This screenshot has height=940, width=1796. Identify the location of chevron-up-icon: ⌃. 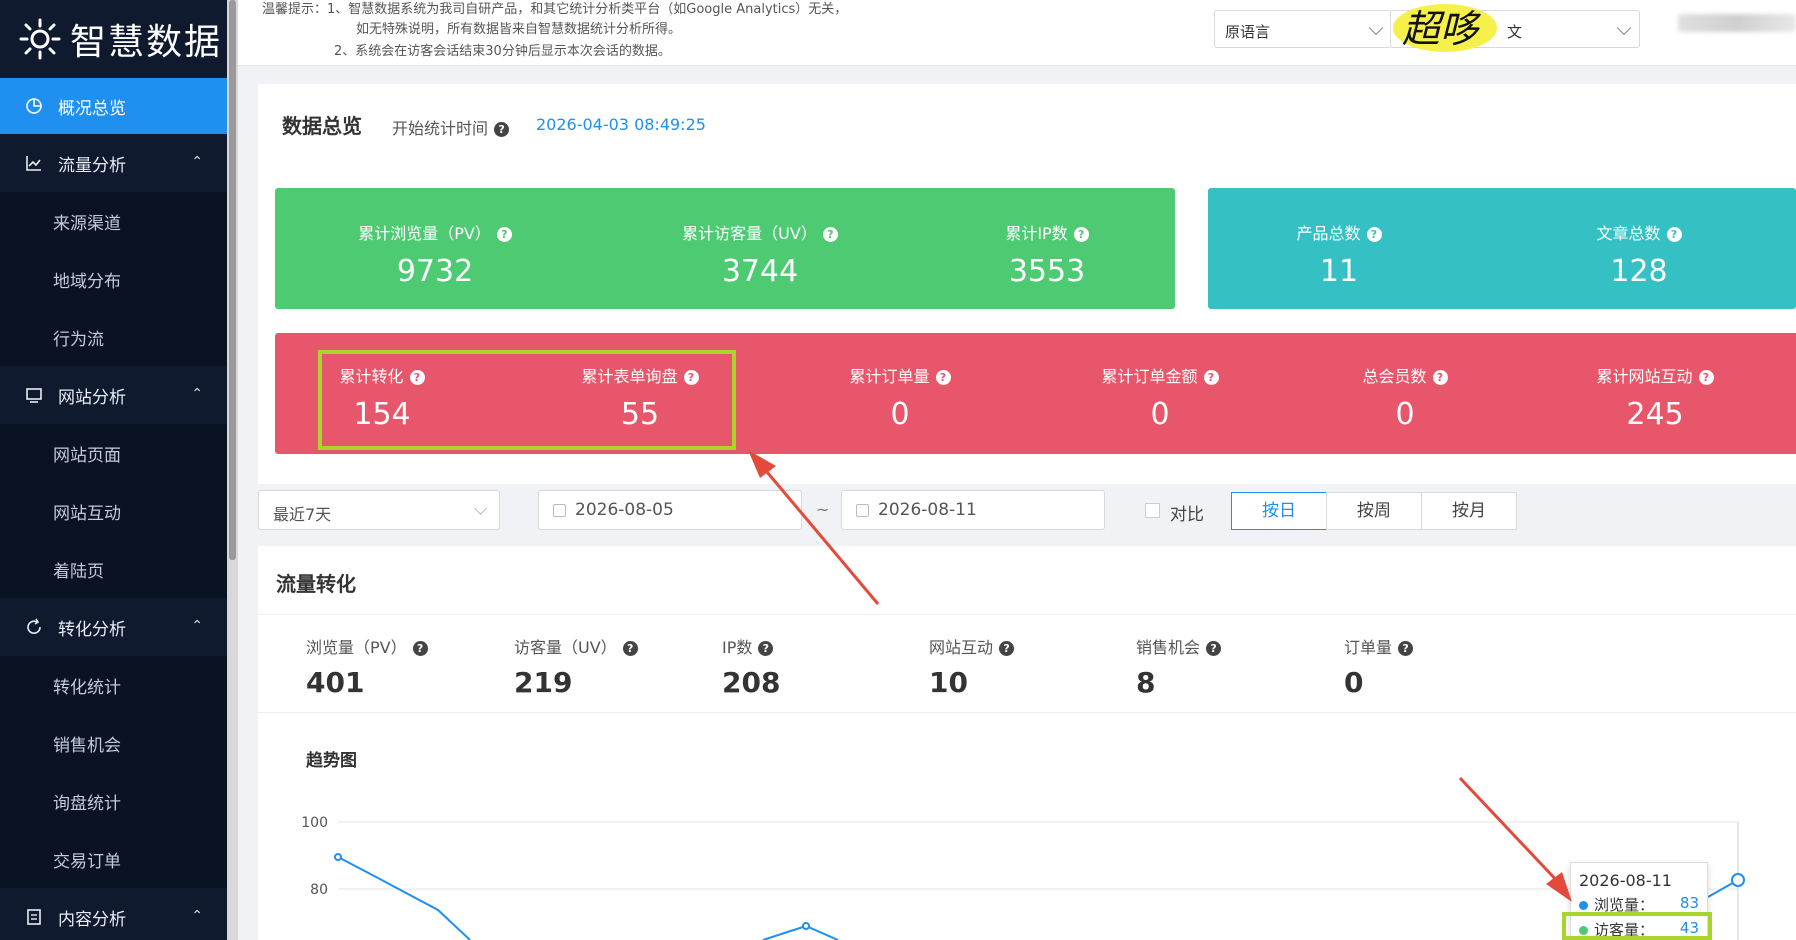
(197, 394).